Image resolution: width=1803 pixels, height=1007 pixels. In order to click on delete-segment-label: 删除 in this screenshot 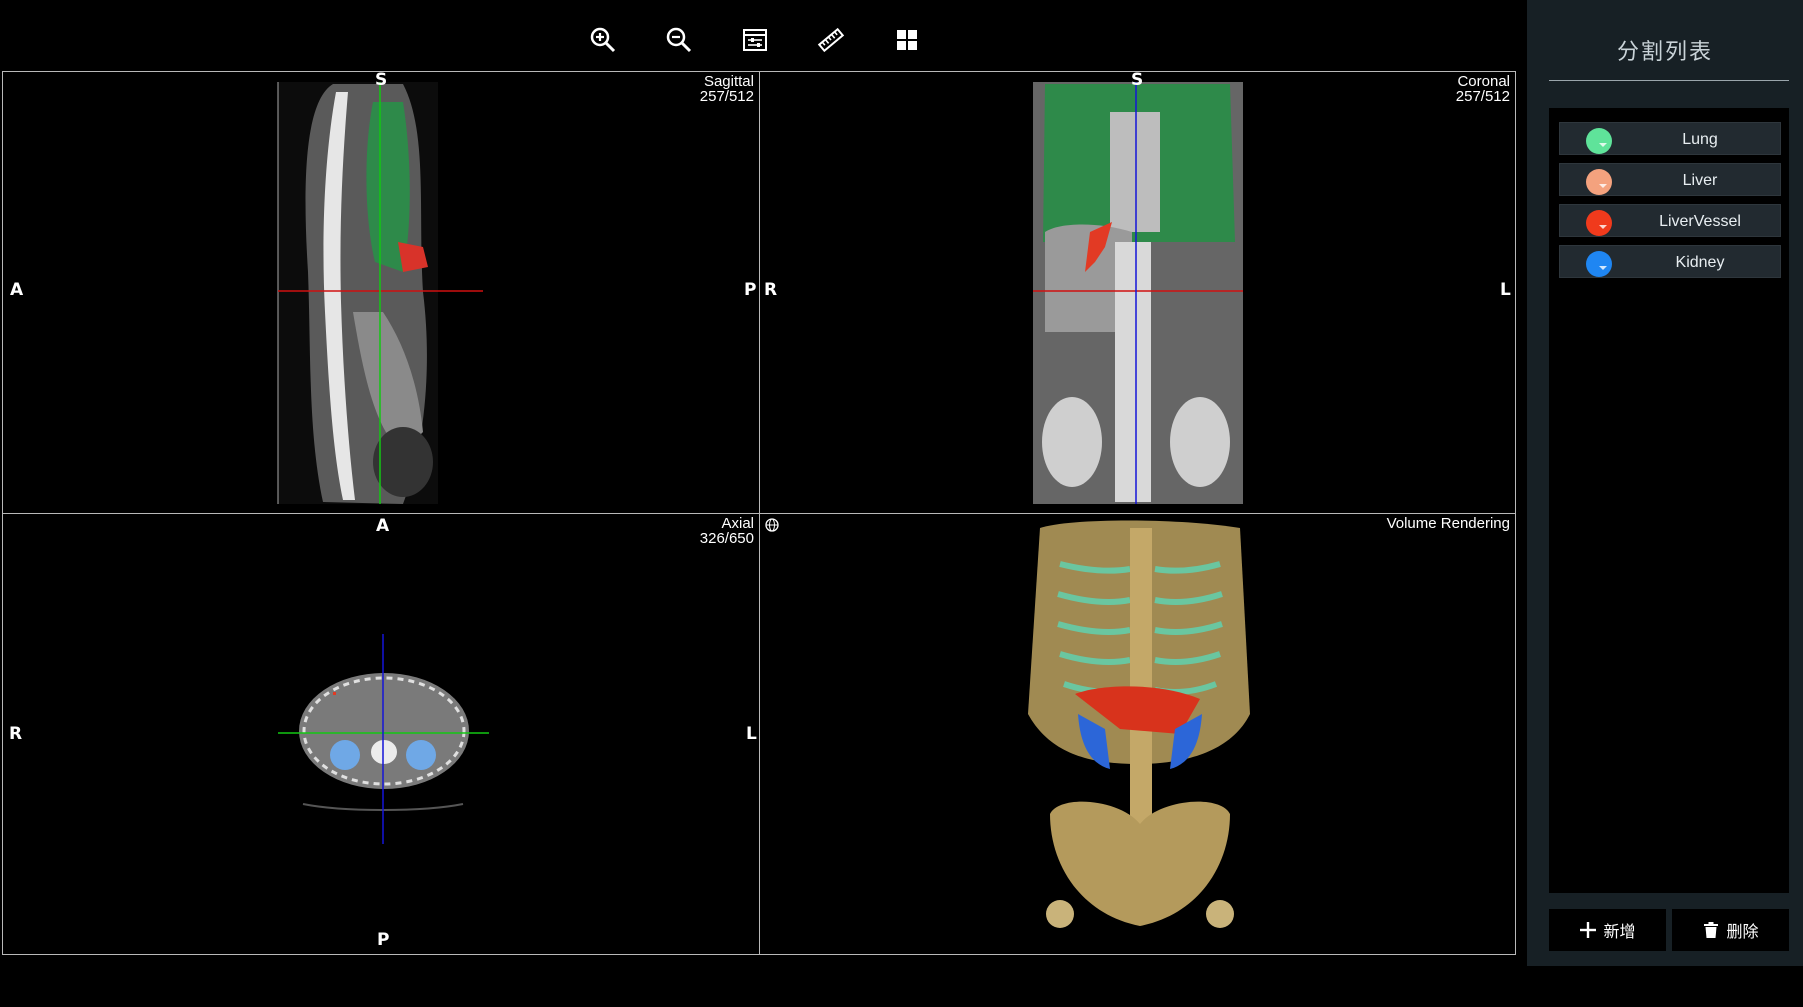, I will do `click(1742, 932)`.